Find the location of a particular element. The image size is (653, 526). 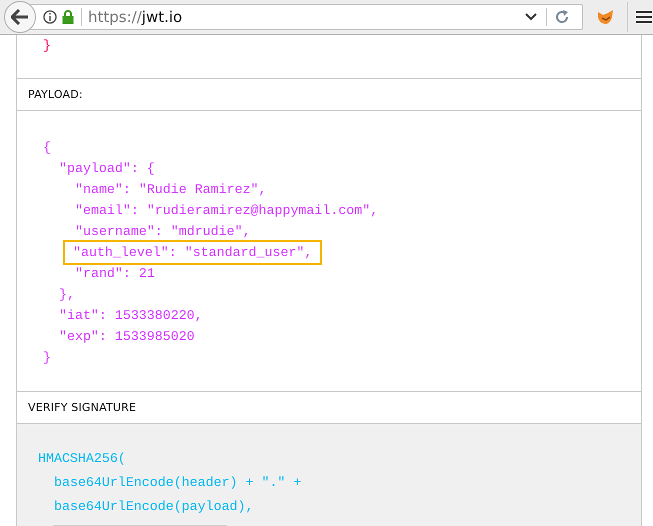

code-line: HMACSHA256( is located at coordinates (82, 459).